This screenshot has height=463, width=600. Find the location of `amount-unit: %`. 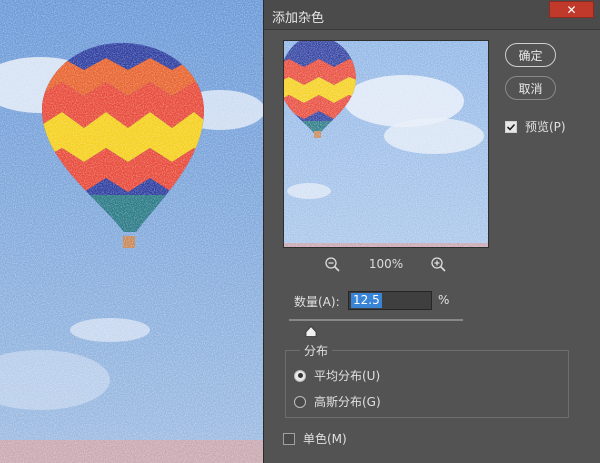

amount-unit: % is located at coordinates (444, 300).